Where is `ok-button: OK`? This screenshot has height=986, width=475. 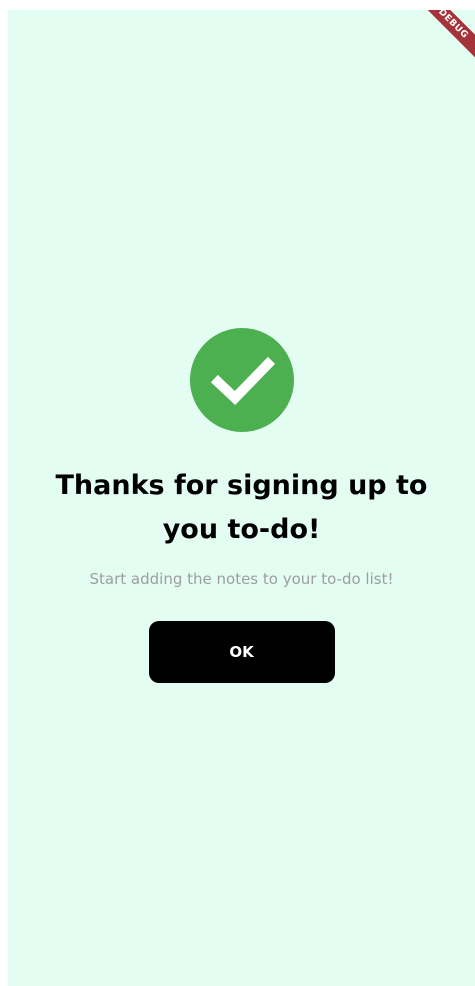 ok-button: OK is located at coordinates (241, 652).